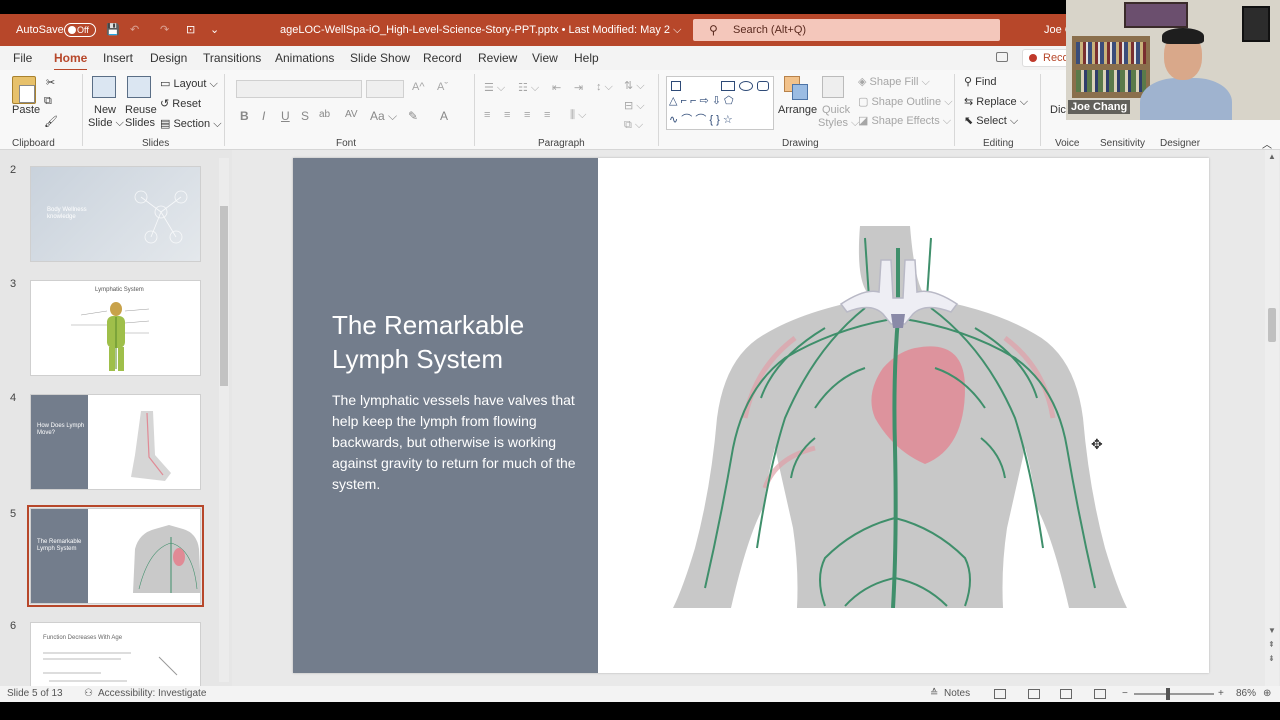 Image resolution: width=1280 pixels, height=720 pixels. Describe the element at coordinates (118, 58) in the screenshot. I see `tab-insert: Insert` at that location.